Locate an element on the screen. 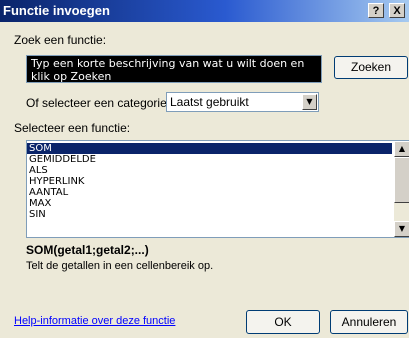 The height and width of the screenshot is (338, 409). list-item: SOM is located at coordinates (209, 148).